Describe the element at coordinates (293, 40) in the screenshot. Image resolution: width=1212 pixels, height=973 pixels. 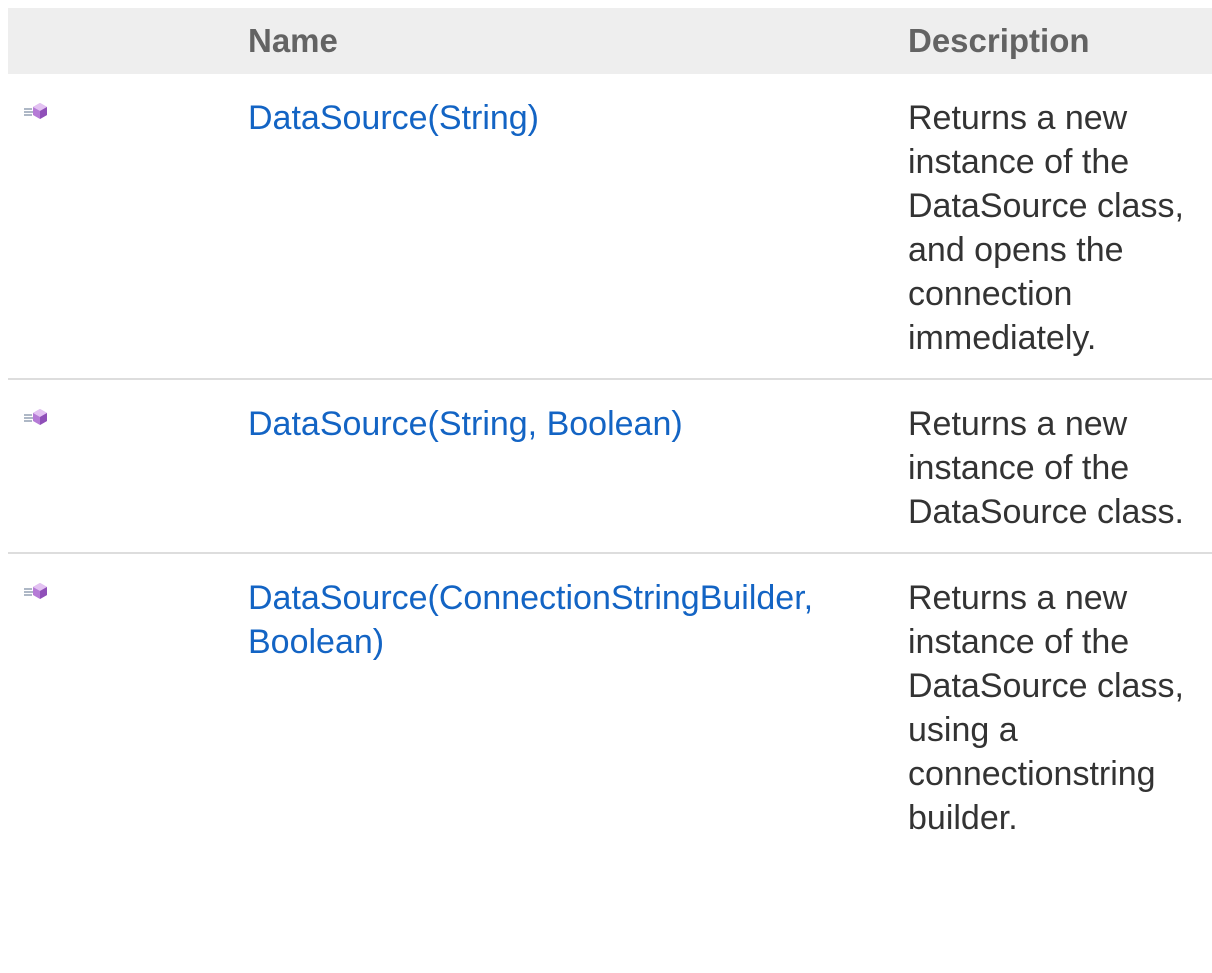
I see `header-name: Name` at that location.